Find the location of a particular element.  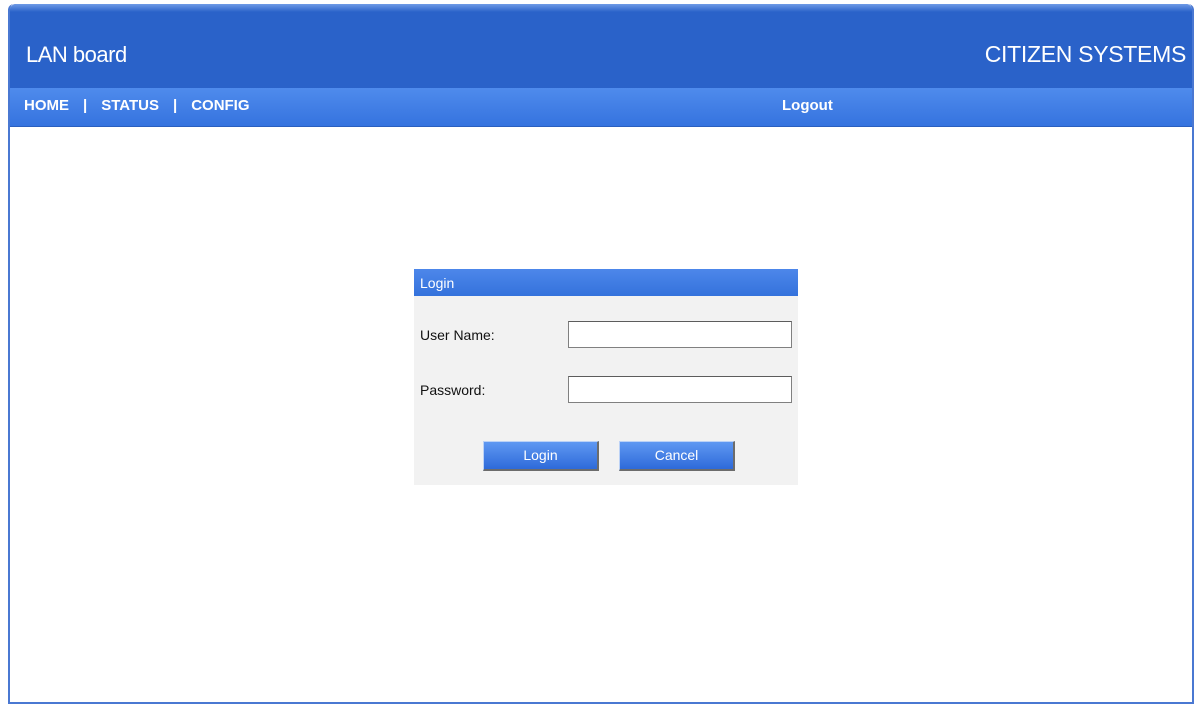

app-header: LAN board CITIZEN SYSTEMS is located at coordinates (601, 46).